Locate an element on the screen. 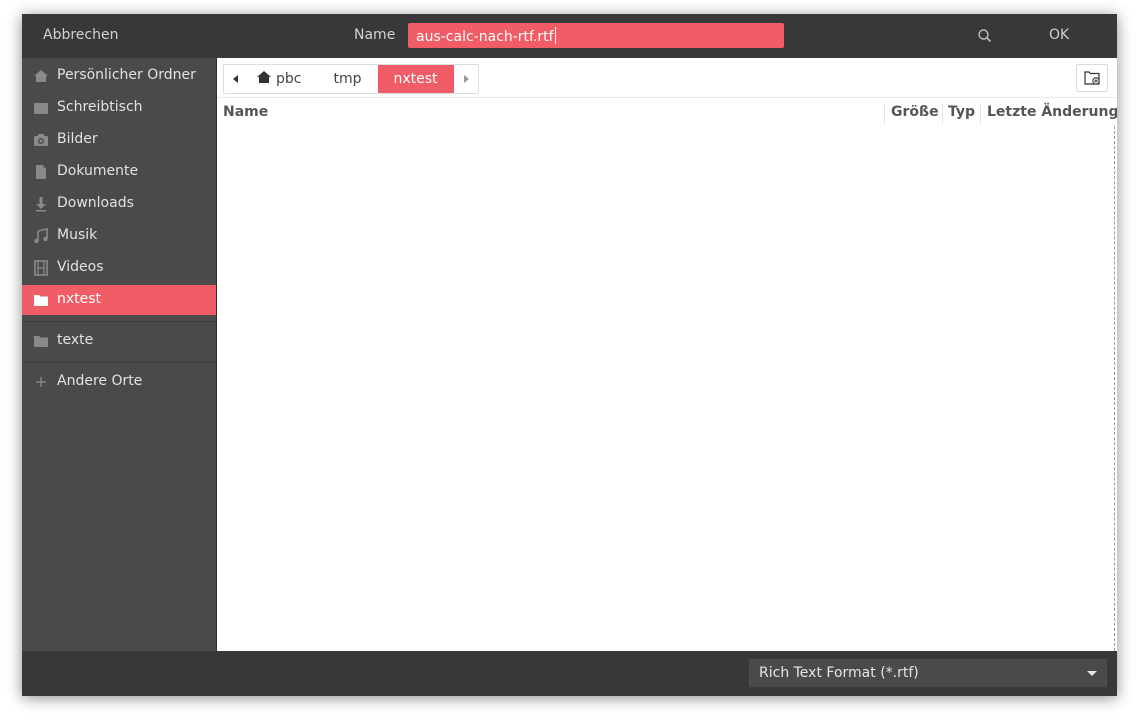  chevron-down-icon is located at coordinates (1092, 673).